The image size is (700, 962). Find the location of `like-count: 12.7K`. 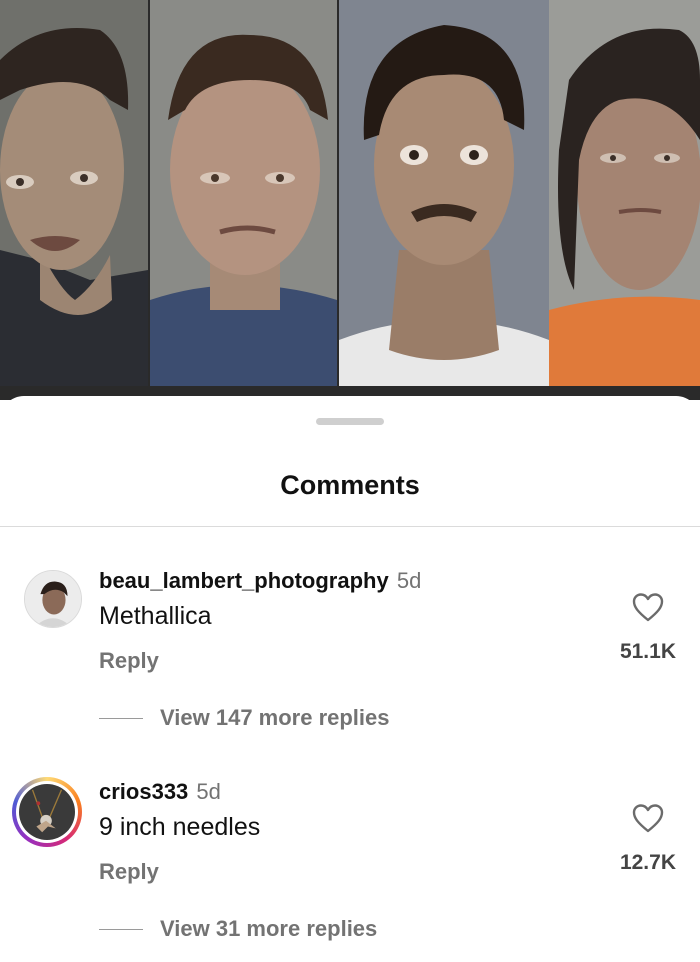

like-count: 12.7K is located at coordinates (647, 862).